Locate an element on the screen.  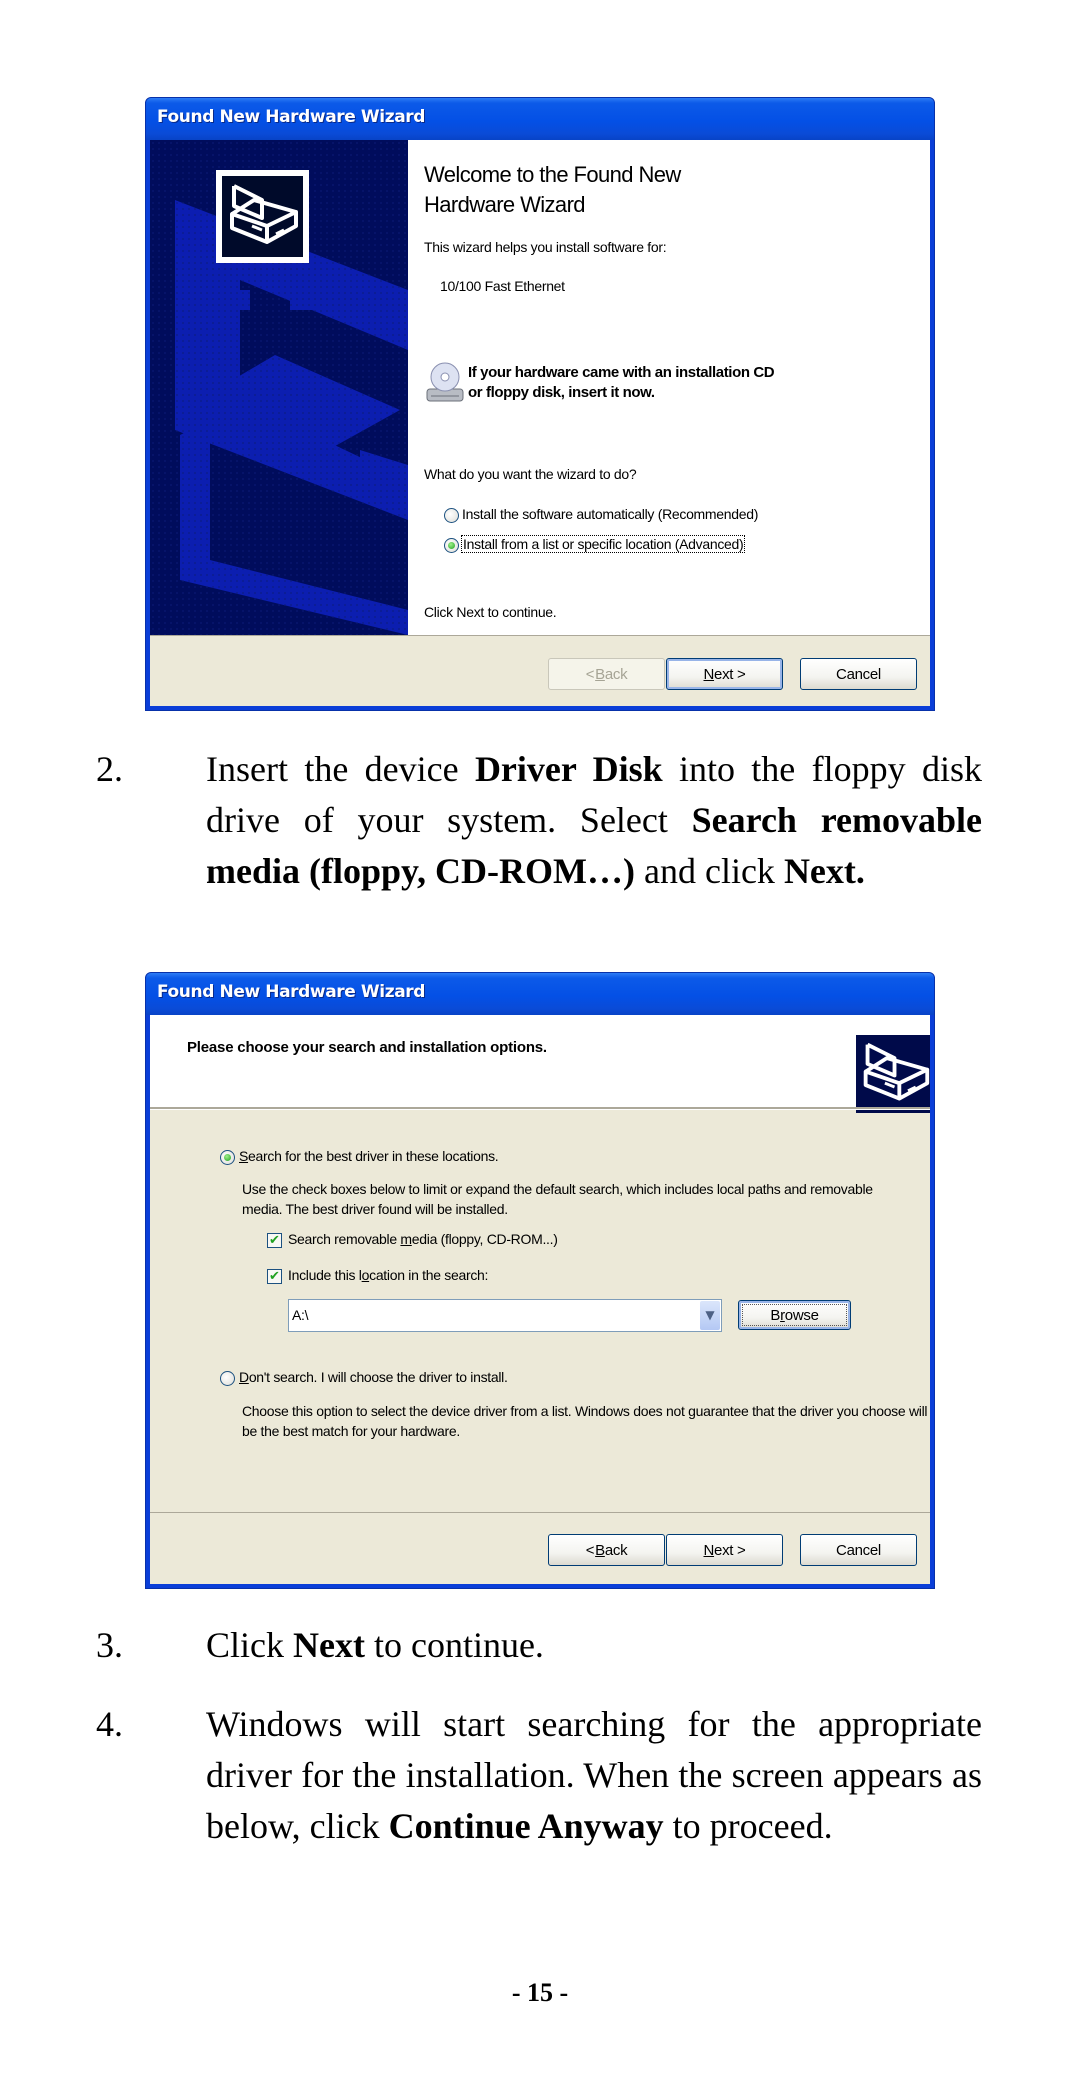
label-post: owse is located at coordinates (801, 1315).